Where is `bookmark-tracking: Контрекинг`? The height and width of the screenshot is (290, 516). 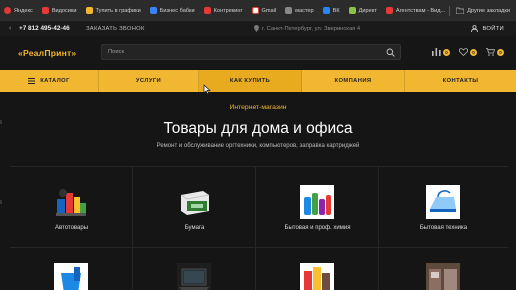
bookmark-tracking: Контрекинг is located at coordinates (223, 10).